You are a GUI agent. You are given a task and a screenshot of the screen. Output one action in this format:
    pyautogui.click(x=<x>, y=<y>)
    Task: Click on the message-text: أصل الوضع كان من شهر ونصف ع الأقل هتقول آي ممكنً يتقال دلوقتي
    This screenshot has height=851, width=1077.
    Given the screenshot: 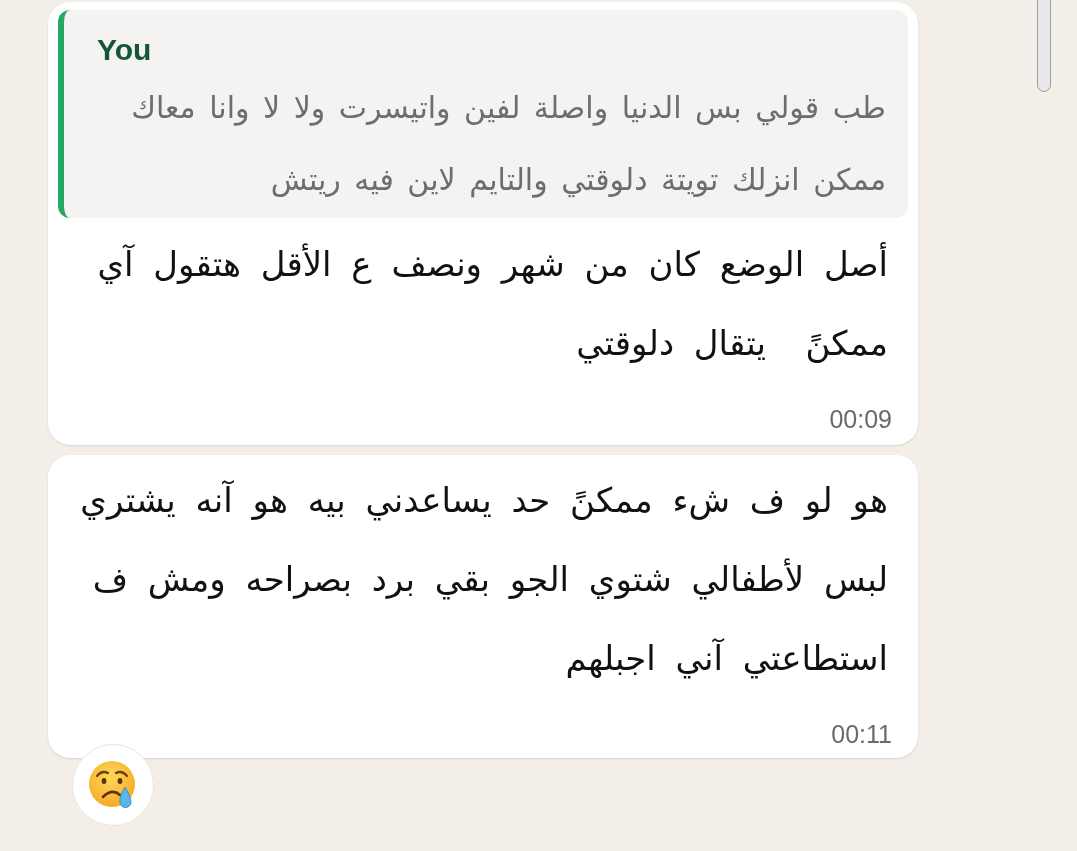 What is the action you would take?
    pyautogui.click(x=492, y=303)
    